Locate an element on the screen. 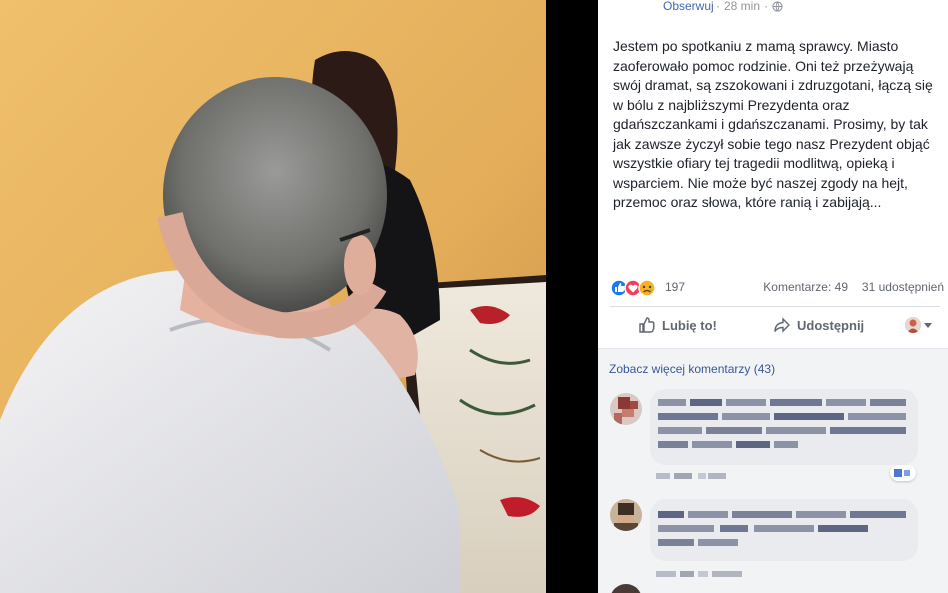  post-as-selector is located at coordinates (918, 325).